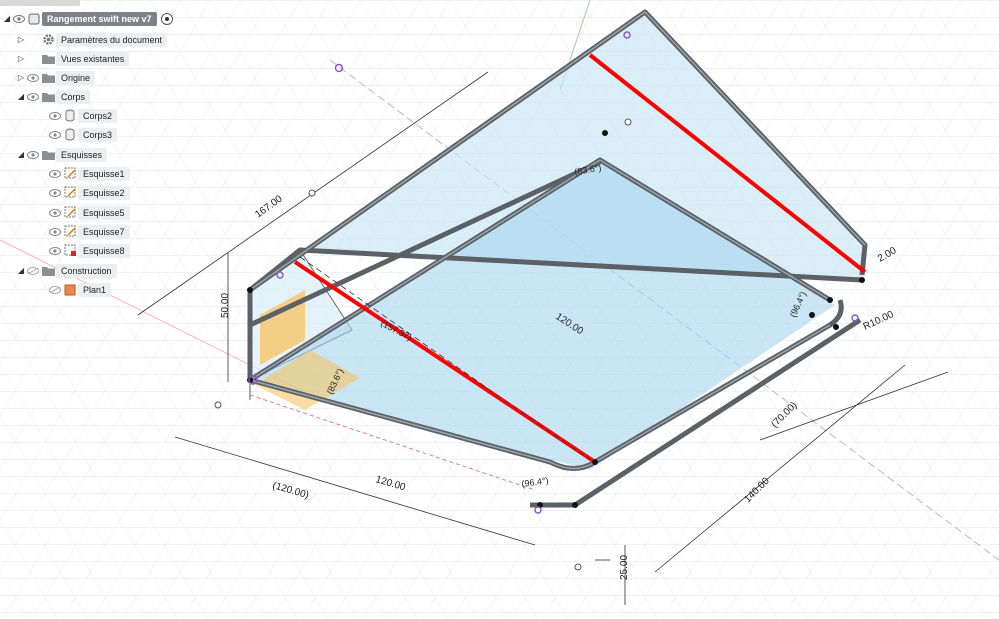  I want to click on browser-item-label: Esquisse2, so click(104, 192).